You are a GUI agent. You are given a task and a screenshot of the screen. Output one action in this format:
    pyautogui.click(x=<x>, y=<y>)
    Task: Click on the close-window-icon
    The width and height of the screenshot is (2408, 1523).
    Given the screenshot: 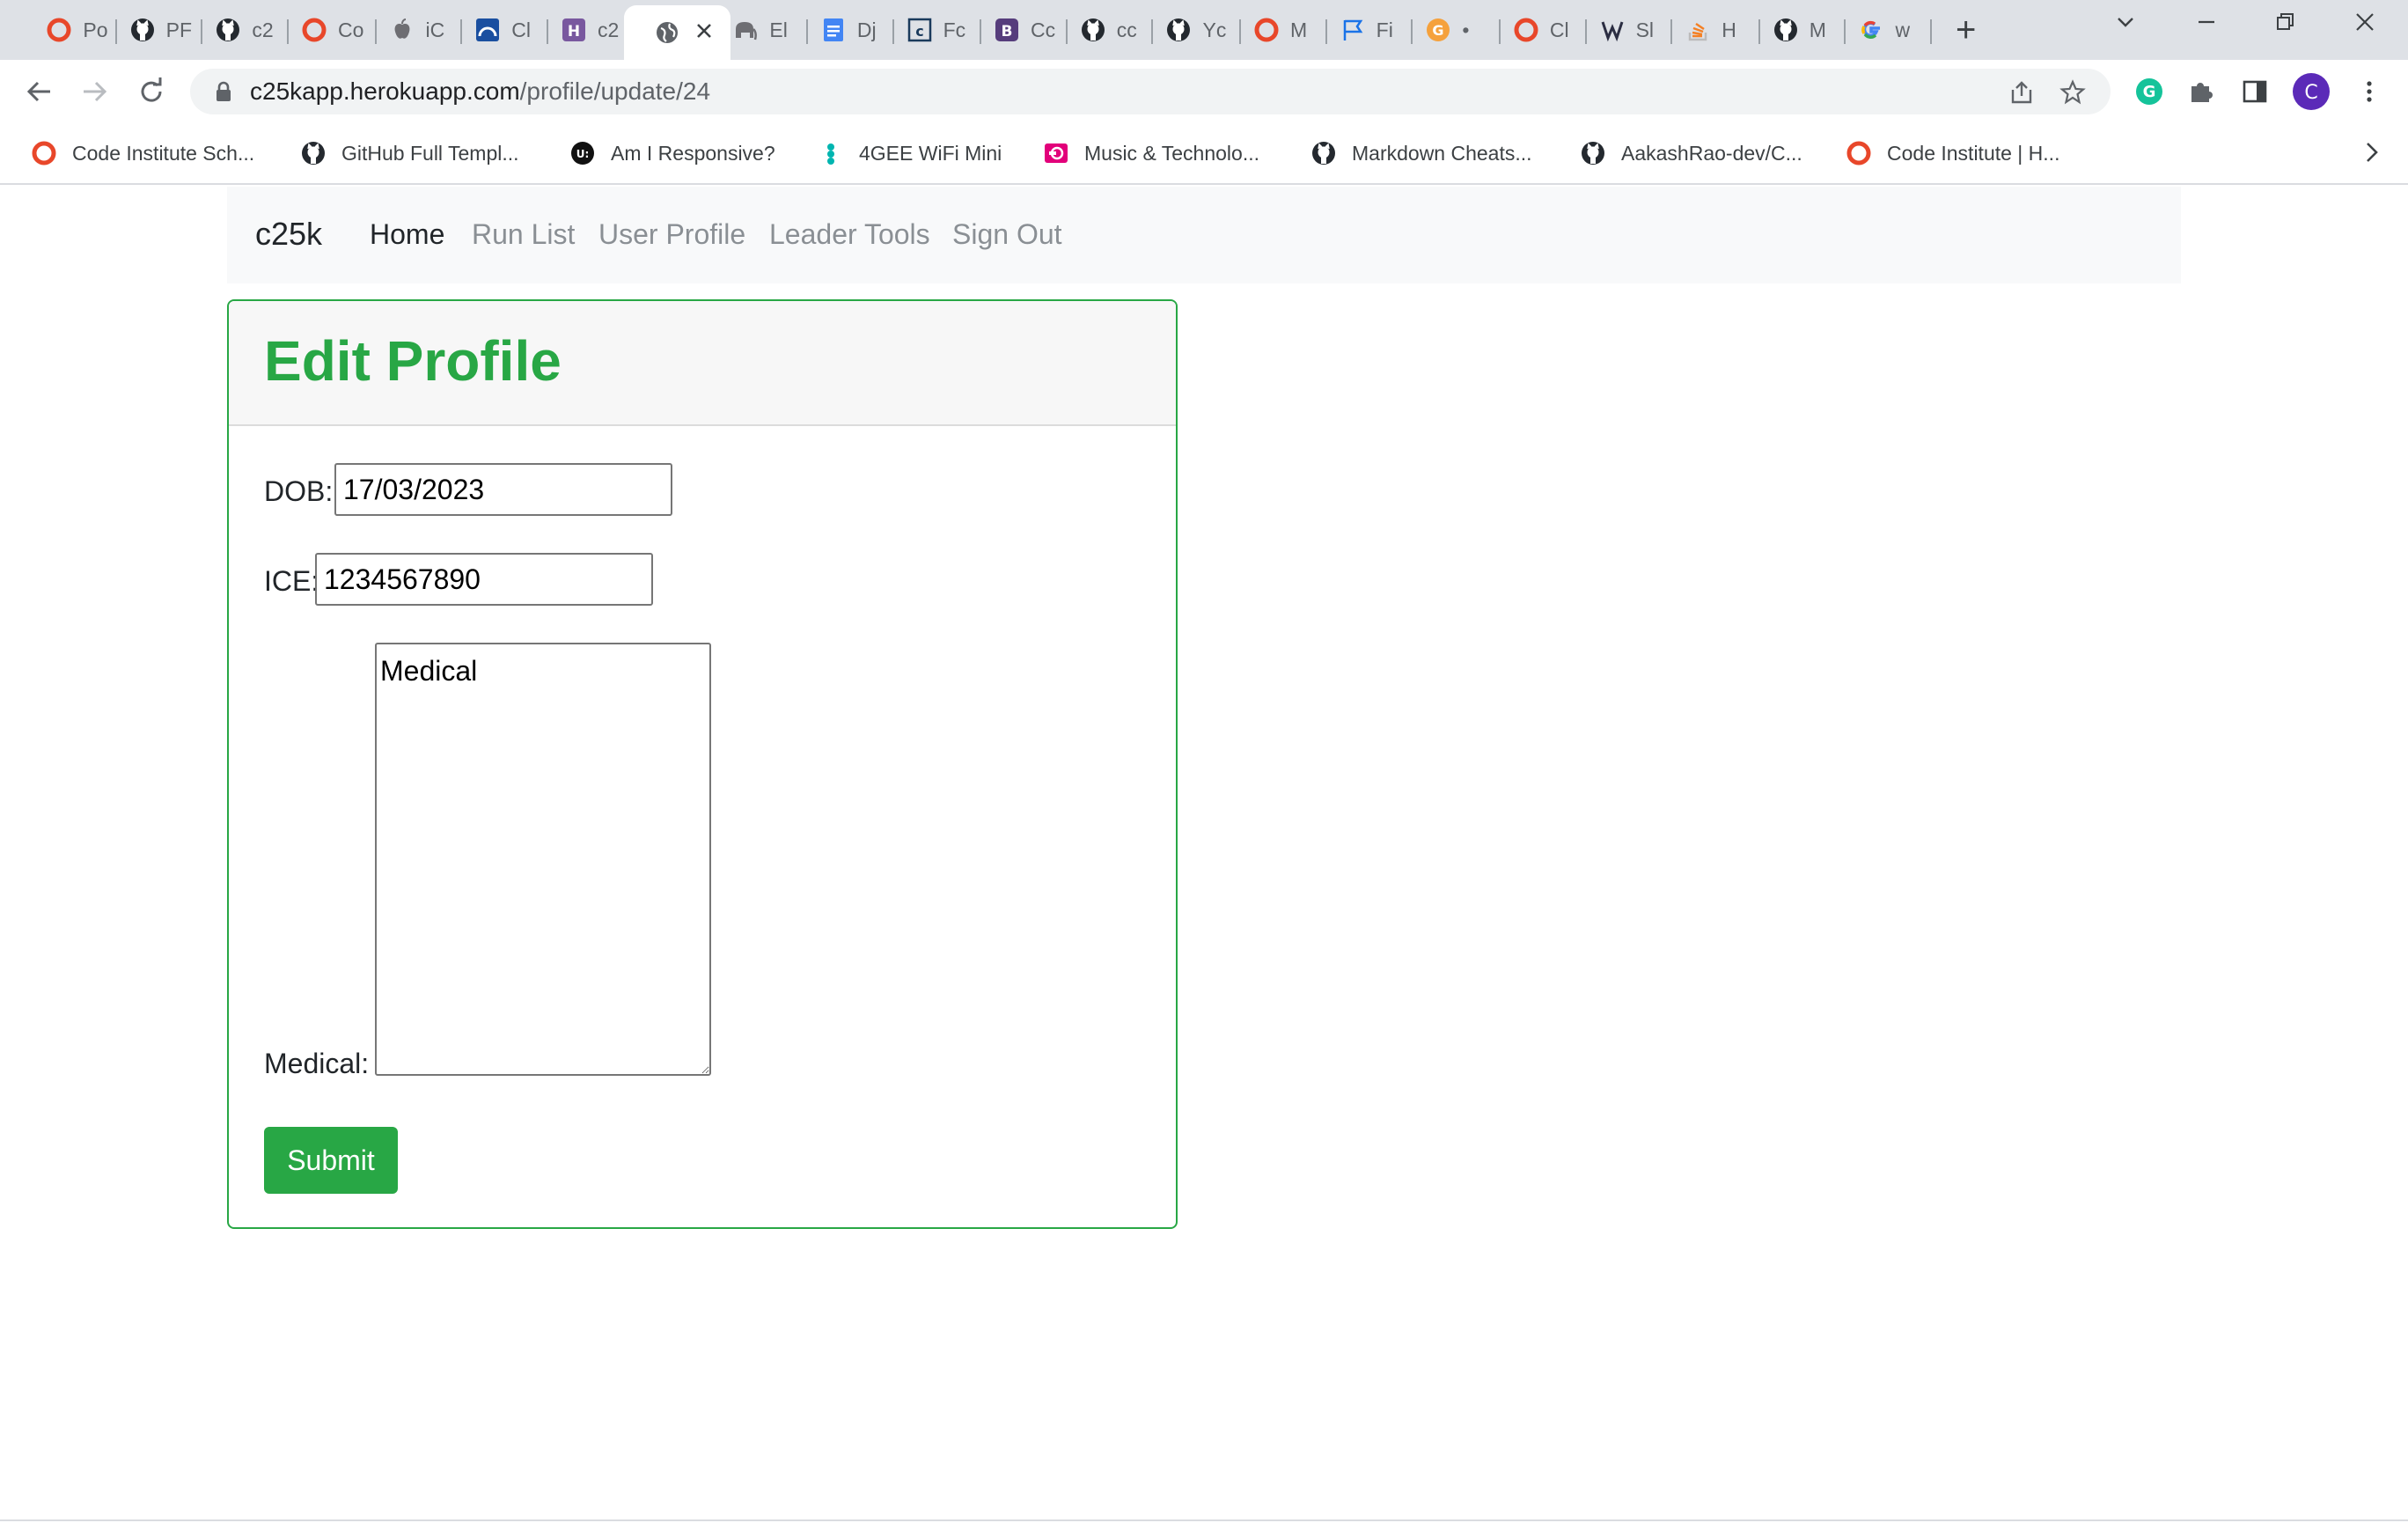 What is the action you would take?
    pyautogui.click(x=2365, y=27)
    